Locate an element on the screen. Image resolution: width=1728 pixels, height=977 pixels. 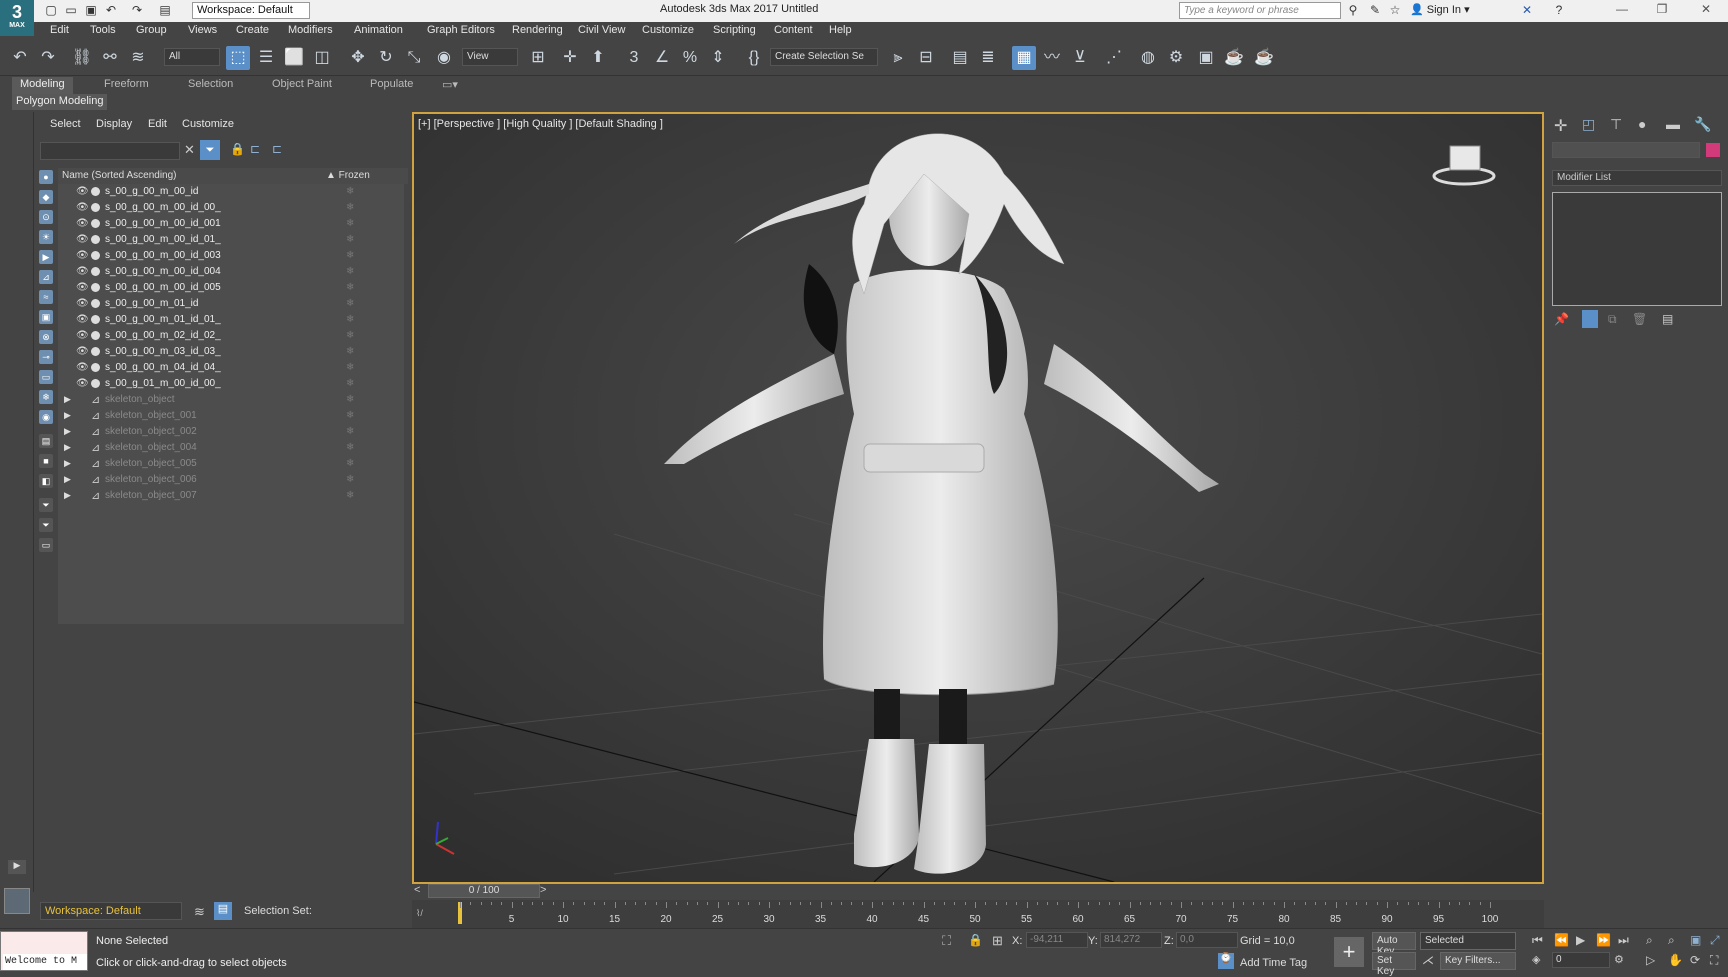
explorer-menu-display: Display is located at coordinates (114, 124).